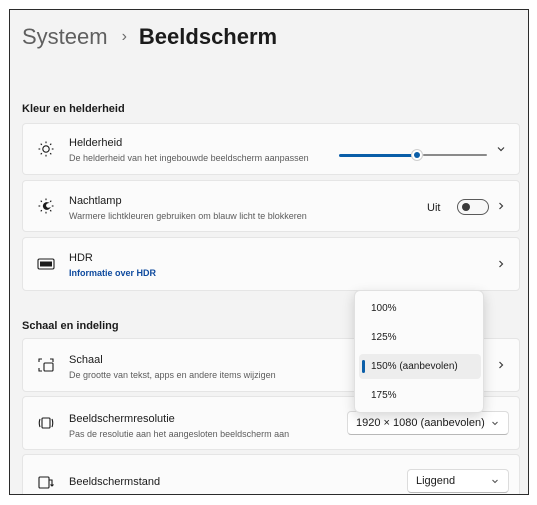 The height and width of the screenshot is (505, 537). What do you see at coordinates (417, 155) in the screenshot?
I see `slider-thumb` at bounding box center [417, 155].